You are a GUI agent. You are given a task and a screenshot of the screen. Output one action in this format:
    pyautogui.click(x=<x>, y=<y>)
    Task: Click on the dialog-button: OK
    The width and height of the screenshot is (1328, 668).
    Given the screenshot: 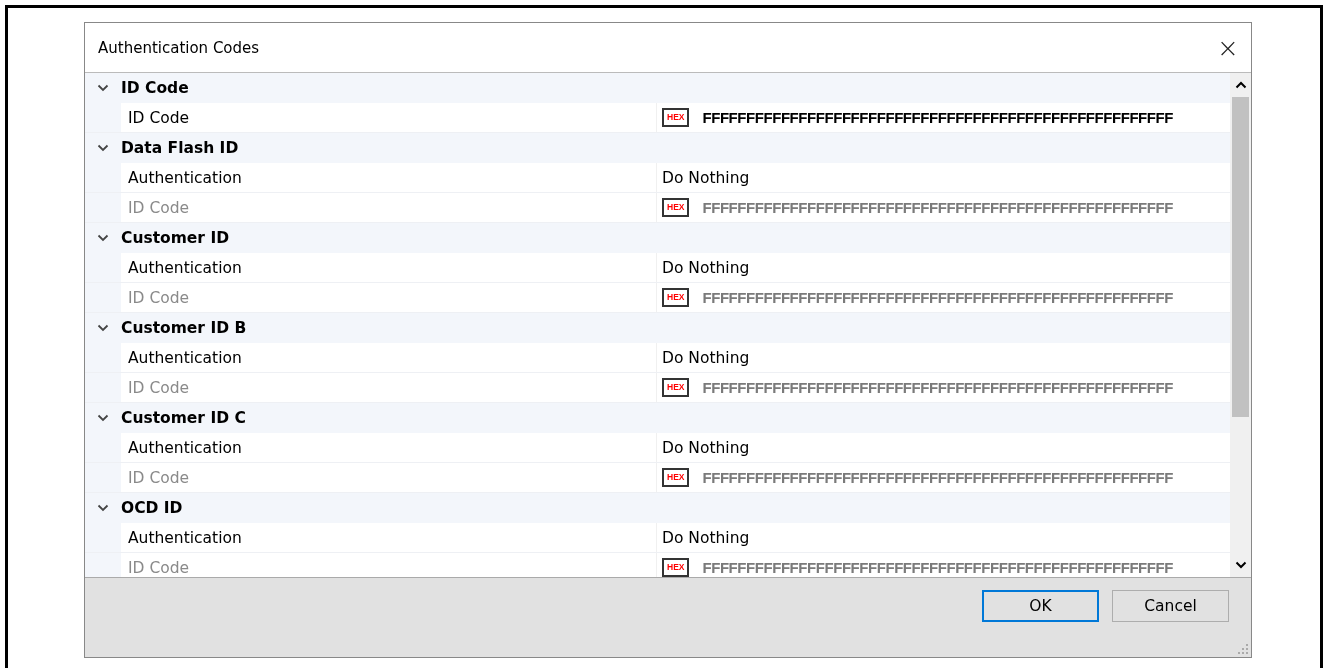 What is the action you would take?
    pyautogui.click(x=1040, y=606)
    